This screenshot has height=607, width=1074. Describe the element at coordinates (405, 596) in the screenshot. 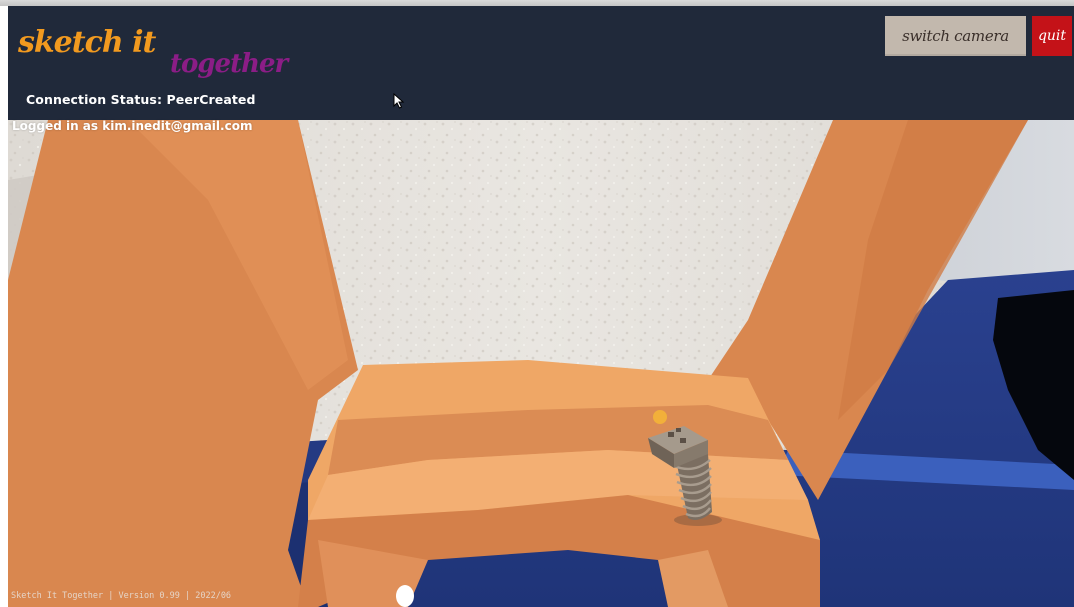

I see `cursor-reticle` at that location.